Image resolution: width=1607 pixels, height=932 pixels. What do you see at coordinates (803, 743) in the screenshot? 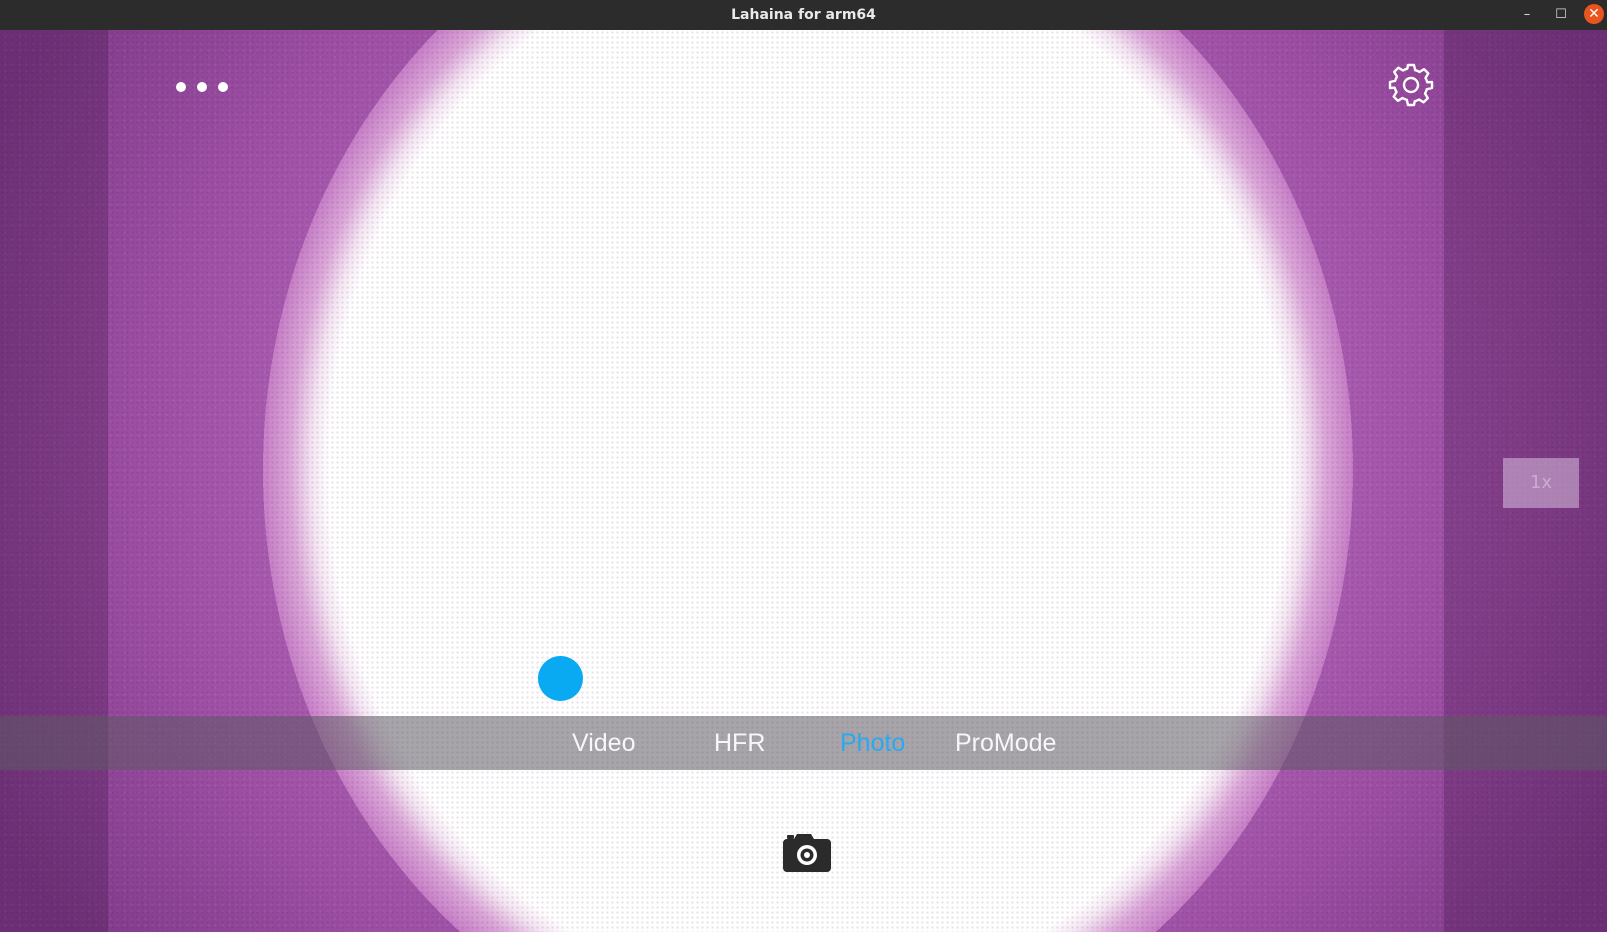
I see `mode-selector: Video HFR Photo ProMode` at bounding box center [803, 743].